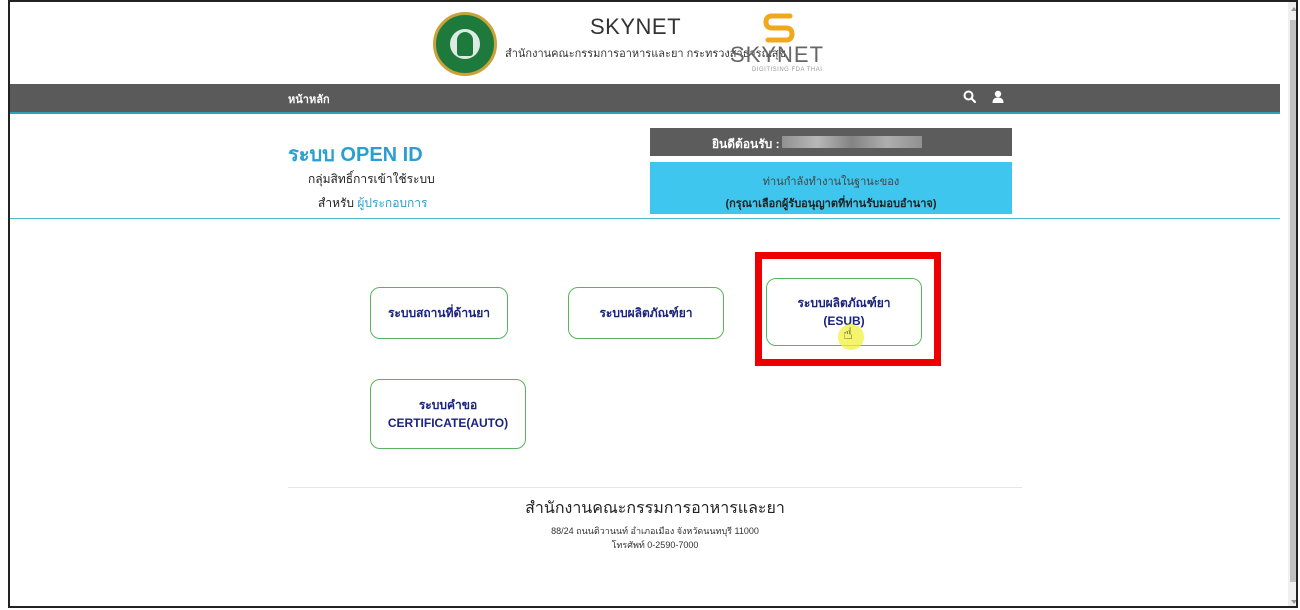 This screenshot has height=610, width=1300. I want to click on button-label-sub: CERTIFICATE(AUTO), so click(448, 423).